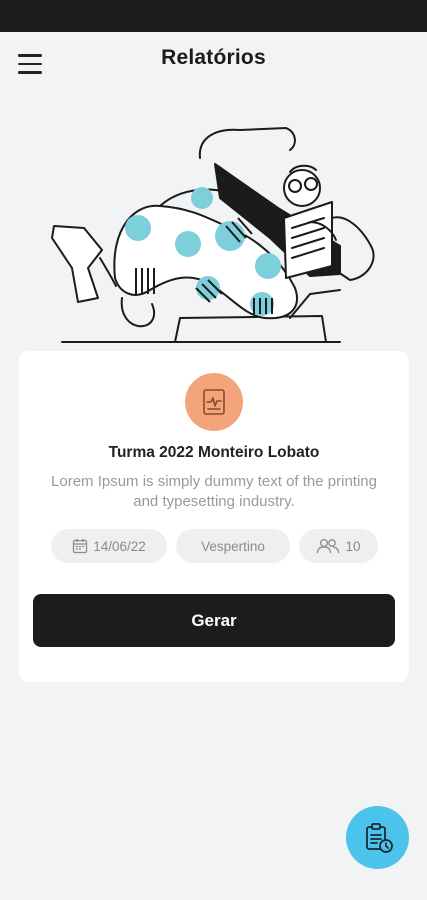 This screenshot has height=900, width=427. I want to click on report-badge, so click(214, 402).